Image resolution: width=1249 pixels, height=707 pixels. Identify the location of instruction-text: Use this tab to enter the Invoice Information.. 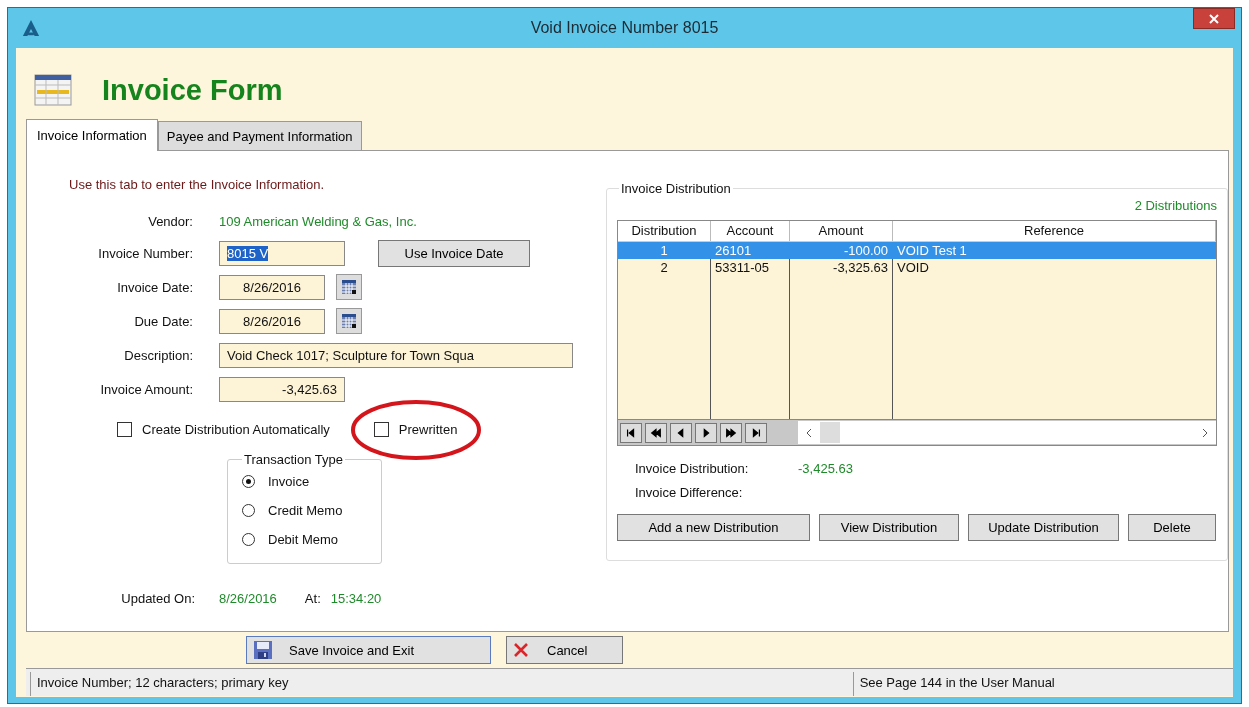
(197, 184).